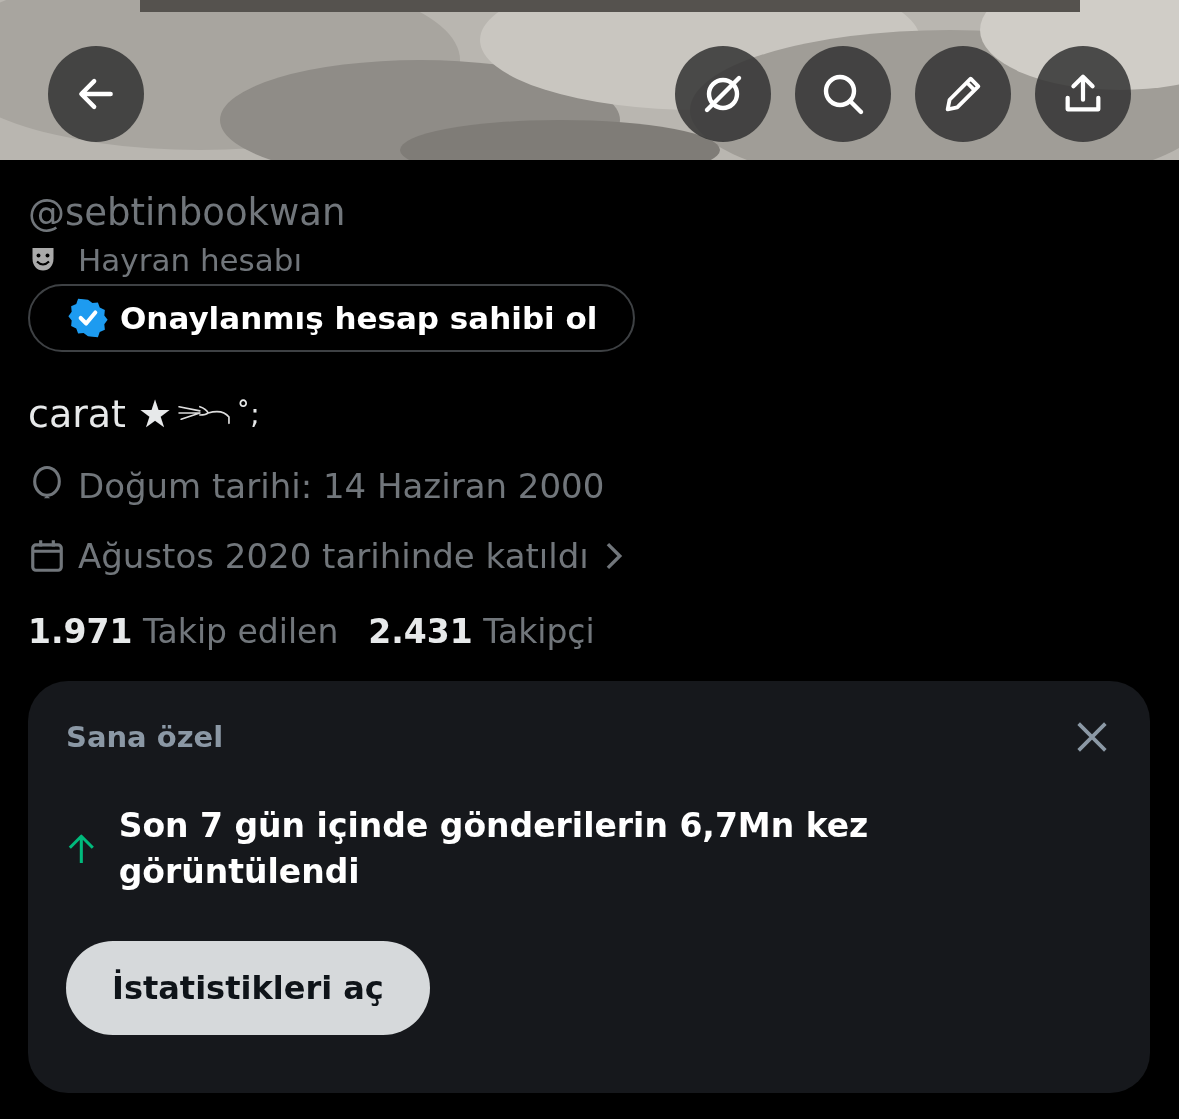  Describe the element at coordinates (481, 631) in the screenshot. I see `followers-link: 2.431 Takipçi` at that location.